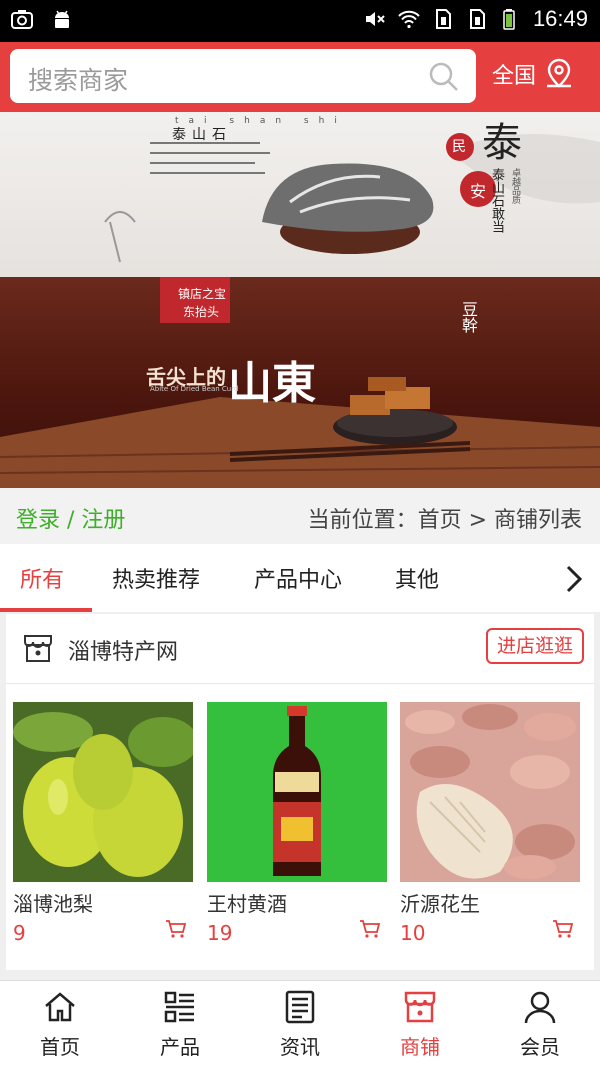  I want to click on nav-products-label: 产品, so click(180, 1047).